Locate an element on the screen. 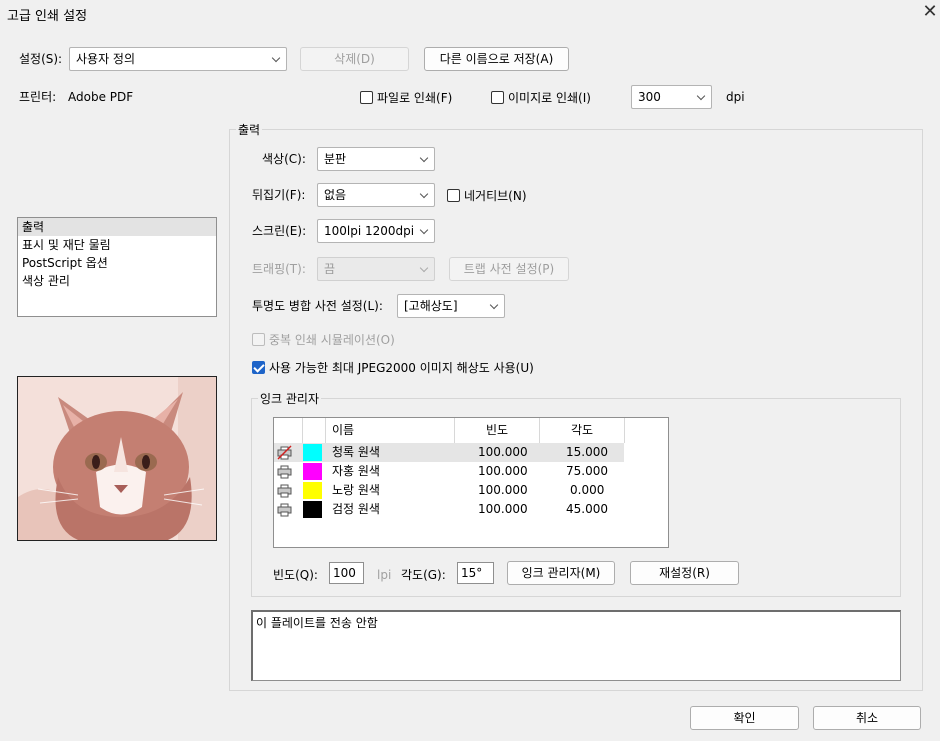  column-header-angle: 각도 is located at coordinates (582, 430).